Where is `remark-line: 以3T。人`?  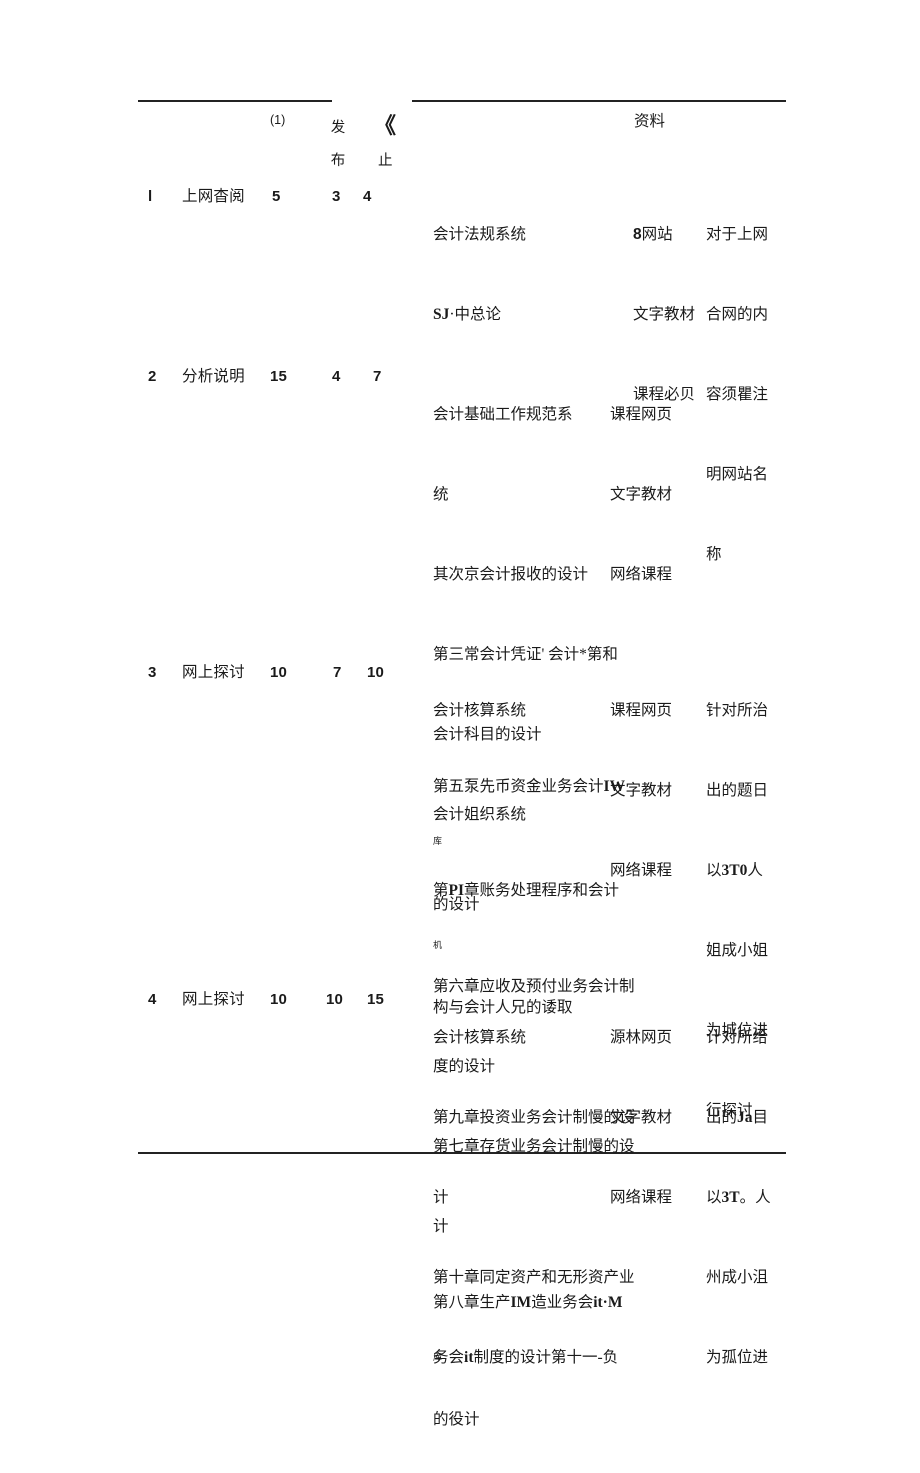 remark-line: 以3T。人 is located at coordinates (738, 1197).